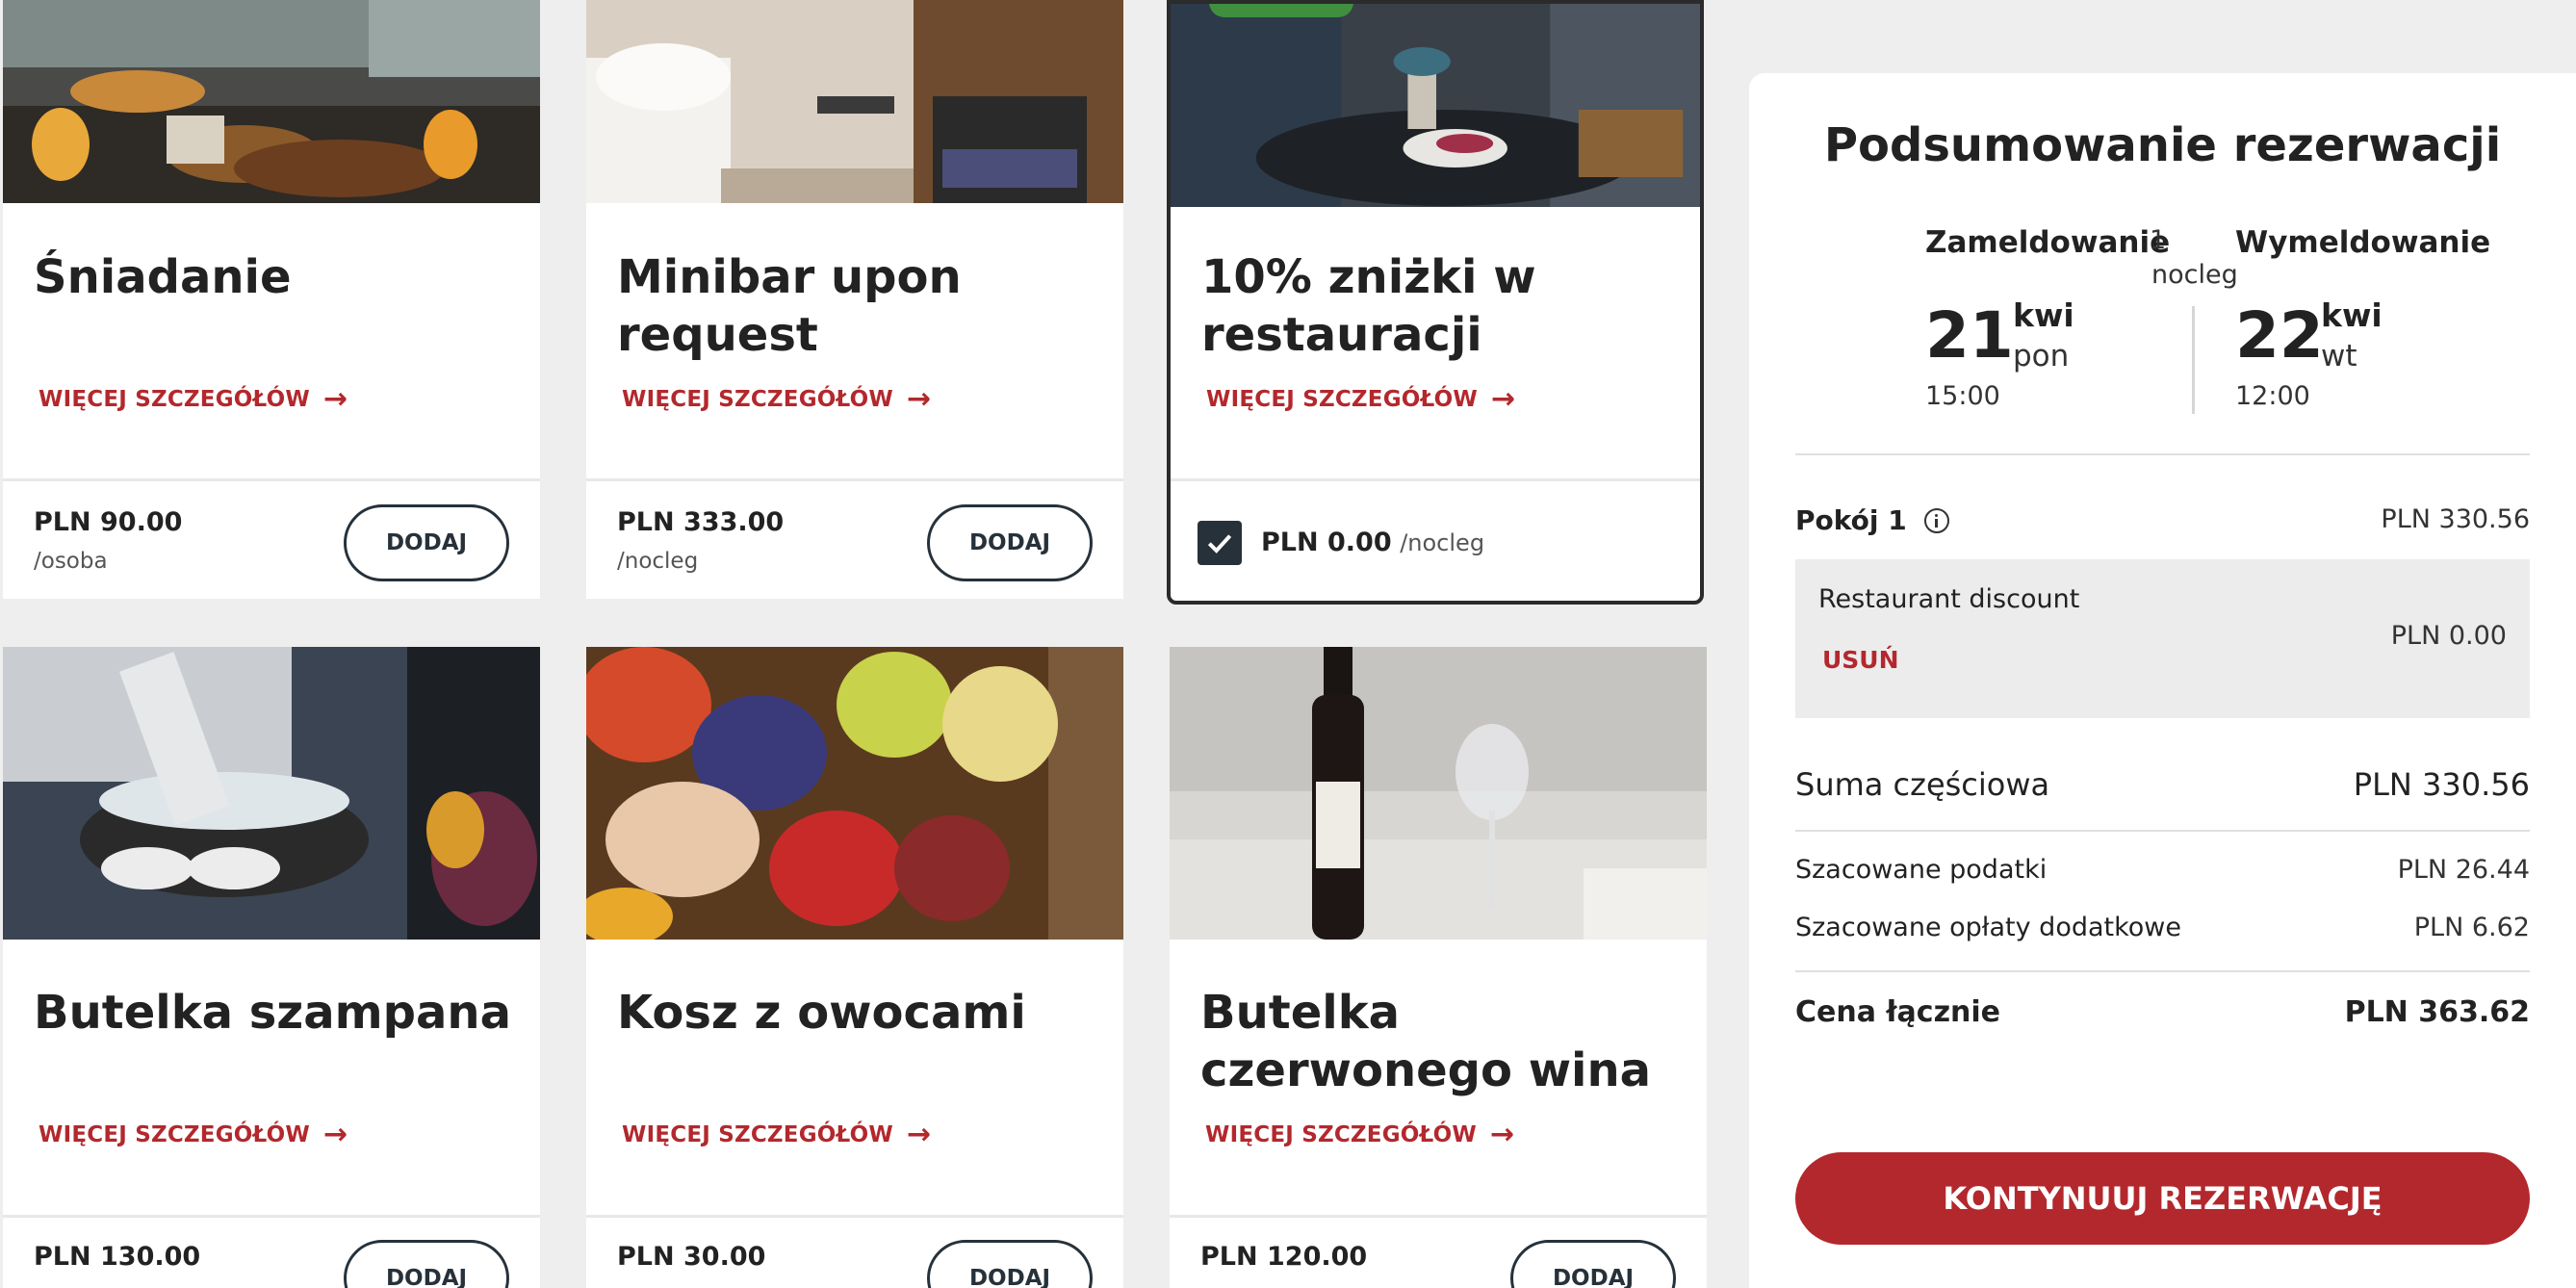  I want to click on red-wine-photo, so click(1439, 793).